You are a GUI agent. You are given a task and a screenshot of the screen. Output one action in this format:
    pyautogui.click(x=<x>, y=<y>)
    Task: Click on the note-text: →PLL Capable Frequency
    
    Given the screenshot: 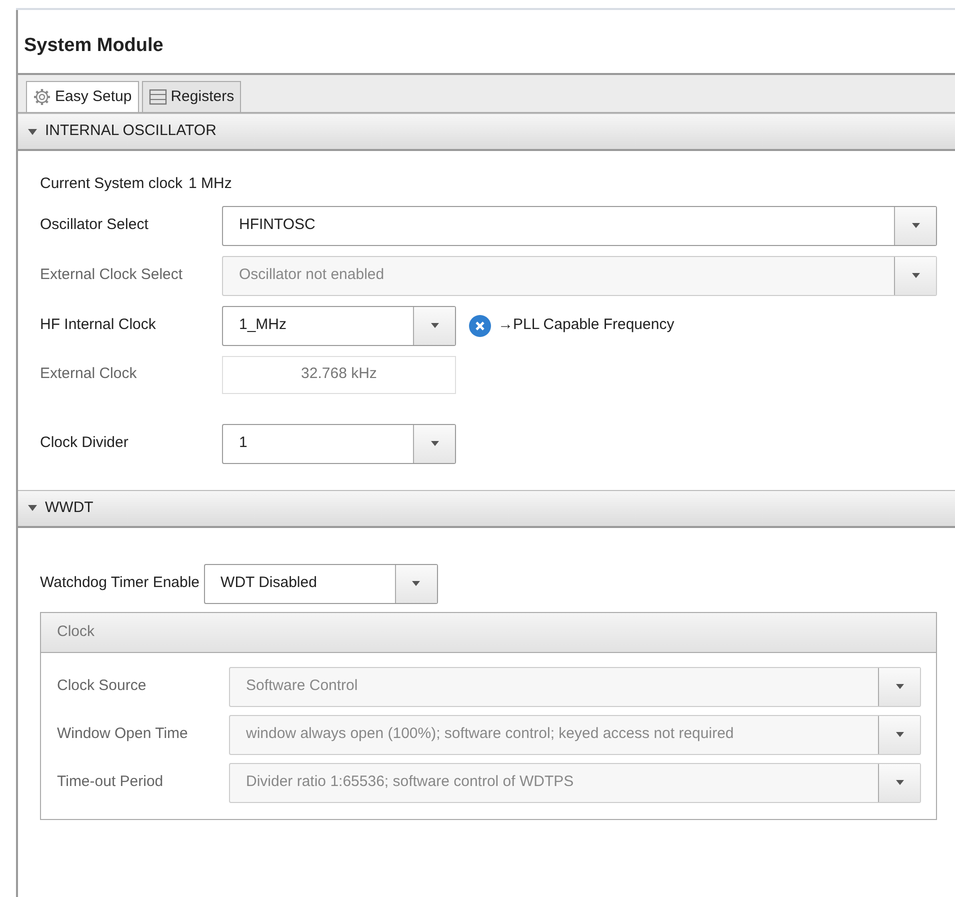 What is the action you would take?
    pyautogui.click(x=586, y=325)
    